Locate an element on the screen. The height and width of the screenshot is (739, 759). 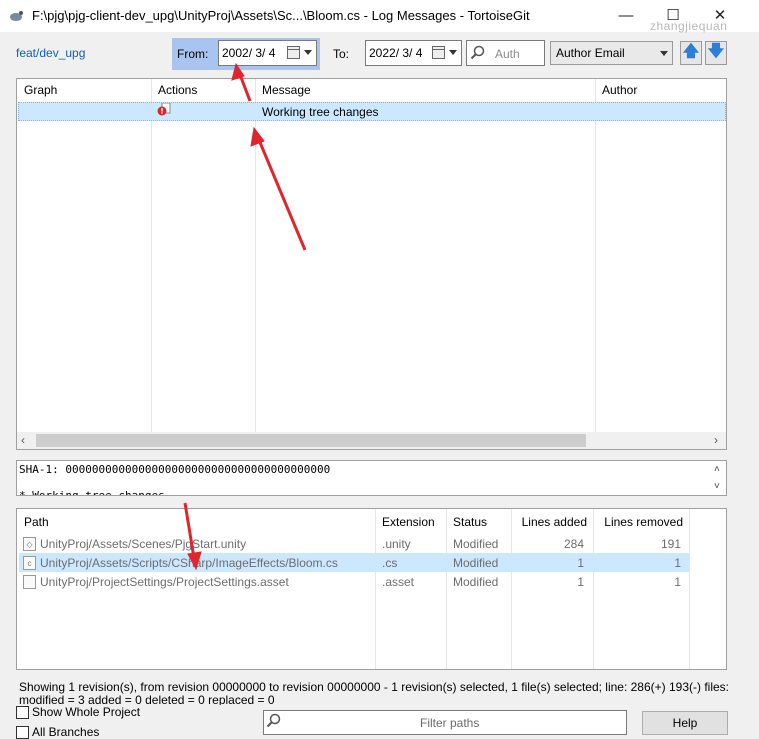
annotation-arrows is located at coordinates (245, 316).